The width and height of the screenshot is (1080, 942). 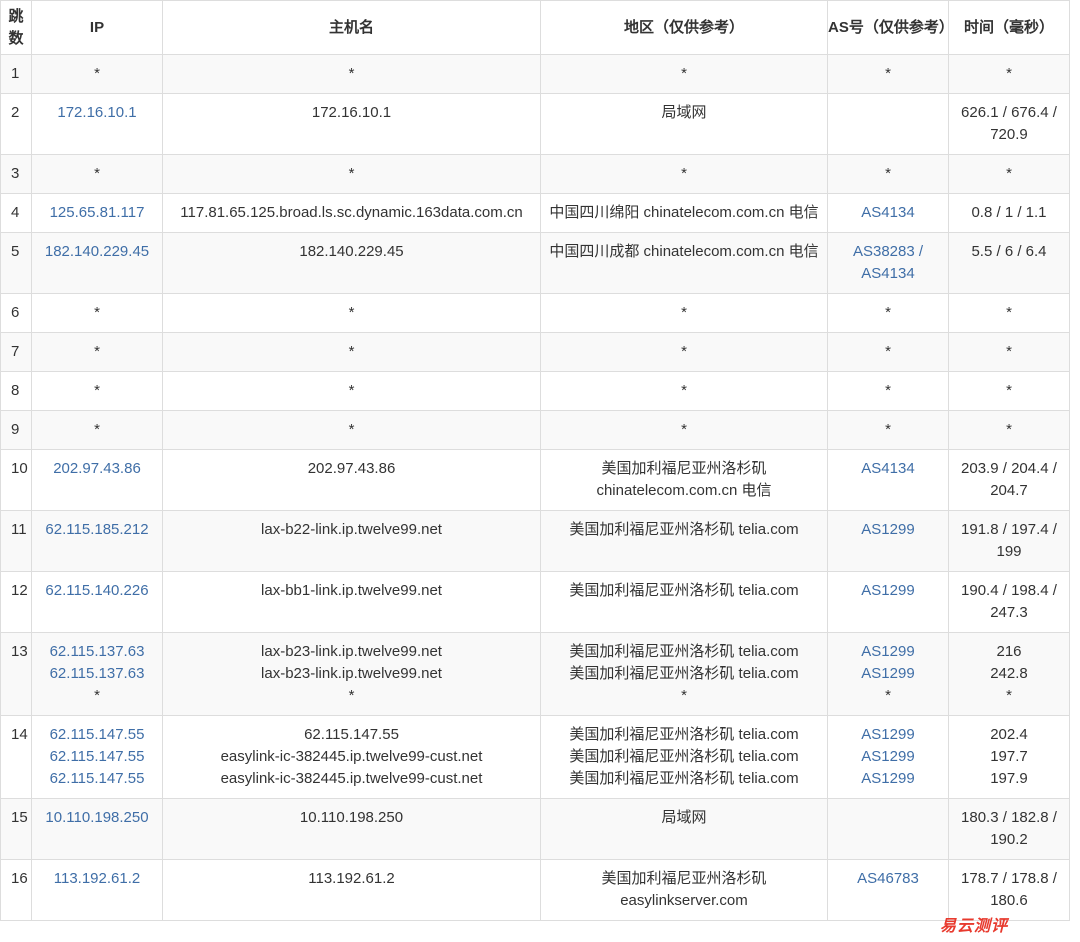 I want to click on ip-link: 125.65.81.117, so click(x=97, y=213).